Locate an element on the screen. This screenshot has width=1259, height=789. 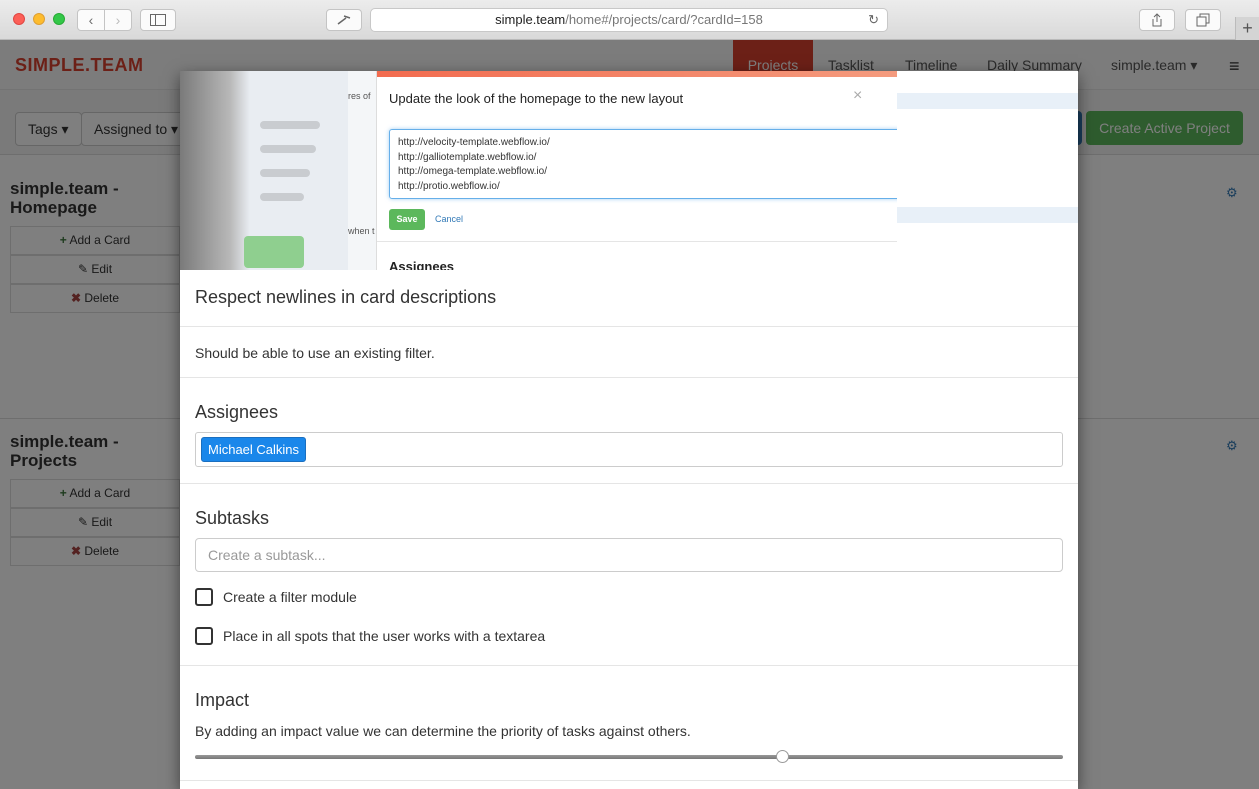
share-button is located at coordinates (1157, 20).